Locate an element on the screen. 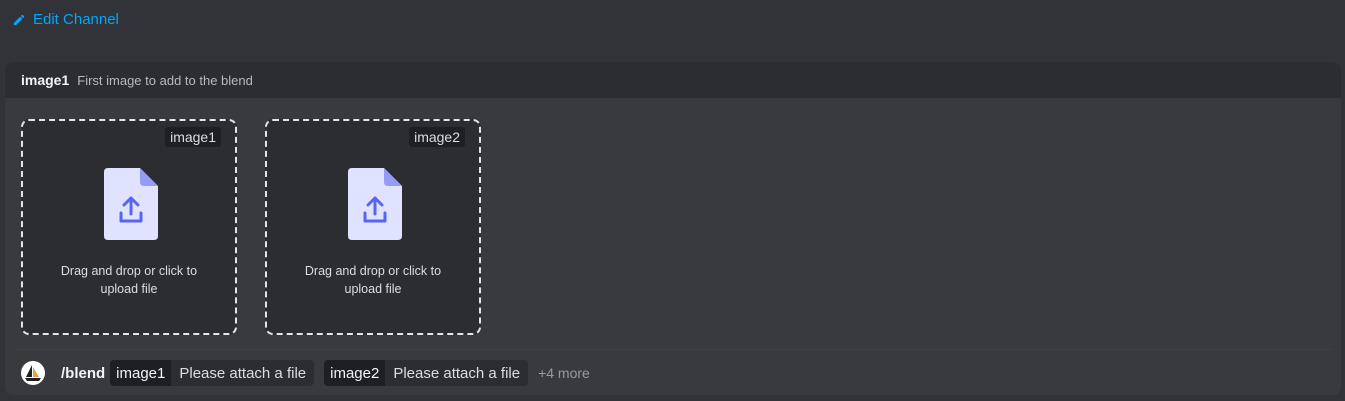 Image resolution: width=1345 pixels, height=401 pixels. bot-avatar is located at coordinates (33, 373).